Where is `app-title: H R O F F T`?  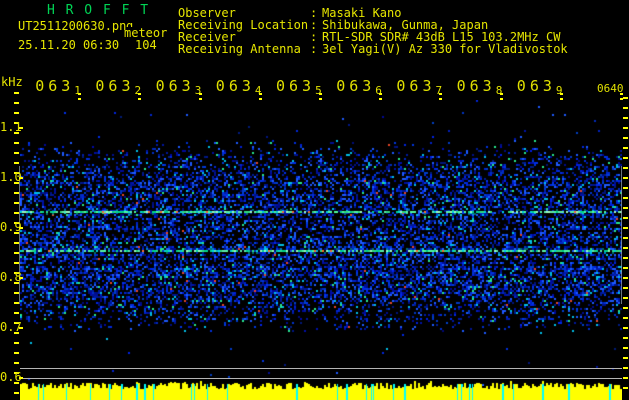
app-title: H R O F F T is located at coordinates (98, 10).